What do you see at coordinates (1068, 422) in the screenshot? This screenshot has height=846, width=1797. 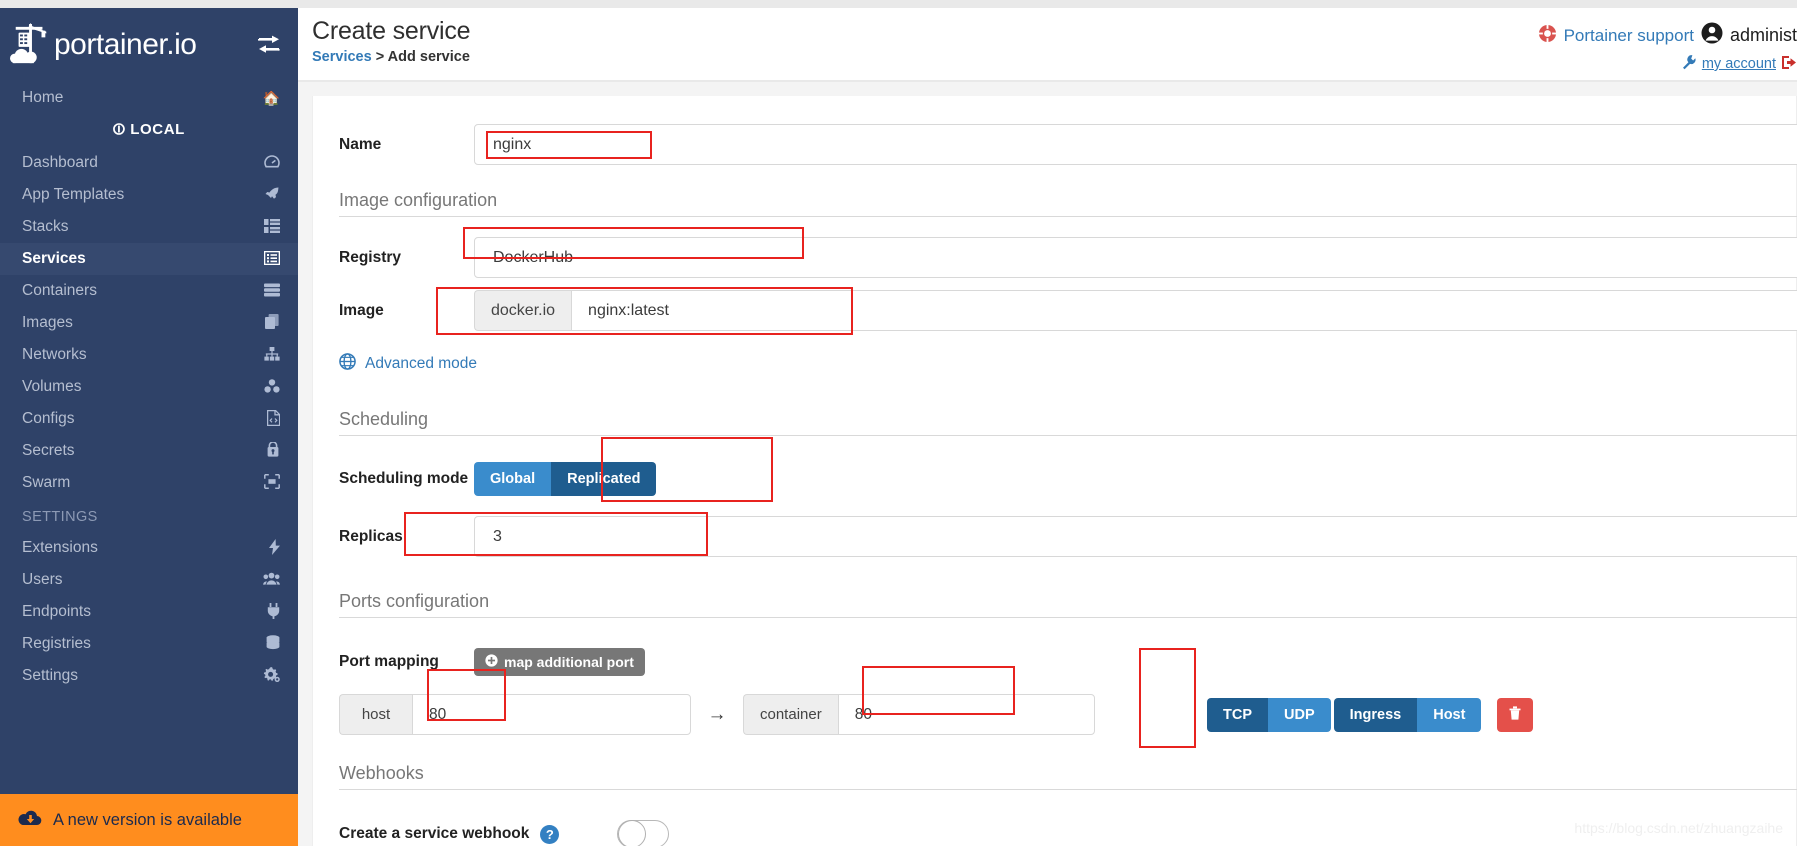 I see `section-scheduling: Scheduling` at bounding box center [1068, 422].